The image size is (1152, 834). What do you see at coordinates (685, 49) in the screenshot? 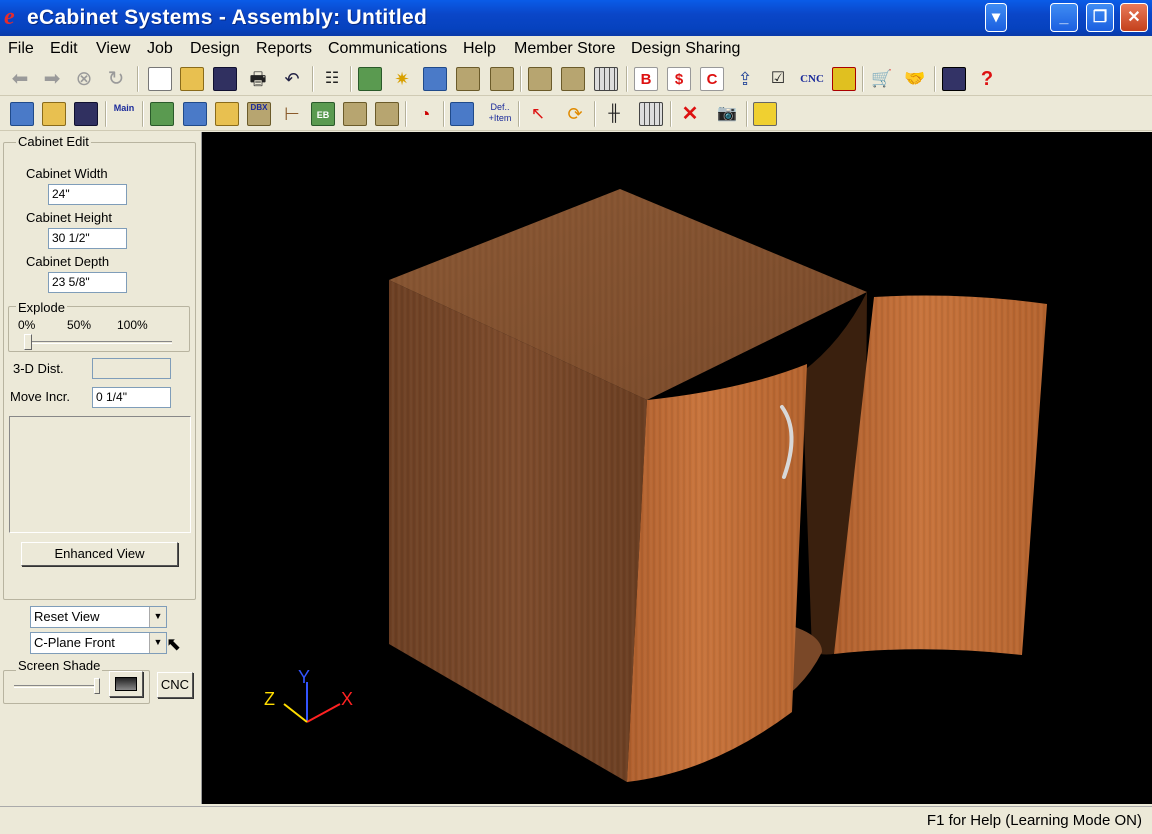
I see `menu-design-sharing: Design Sharing` at bounding box center [685, 49].